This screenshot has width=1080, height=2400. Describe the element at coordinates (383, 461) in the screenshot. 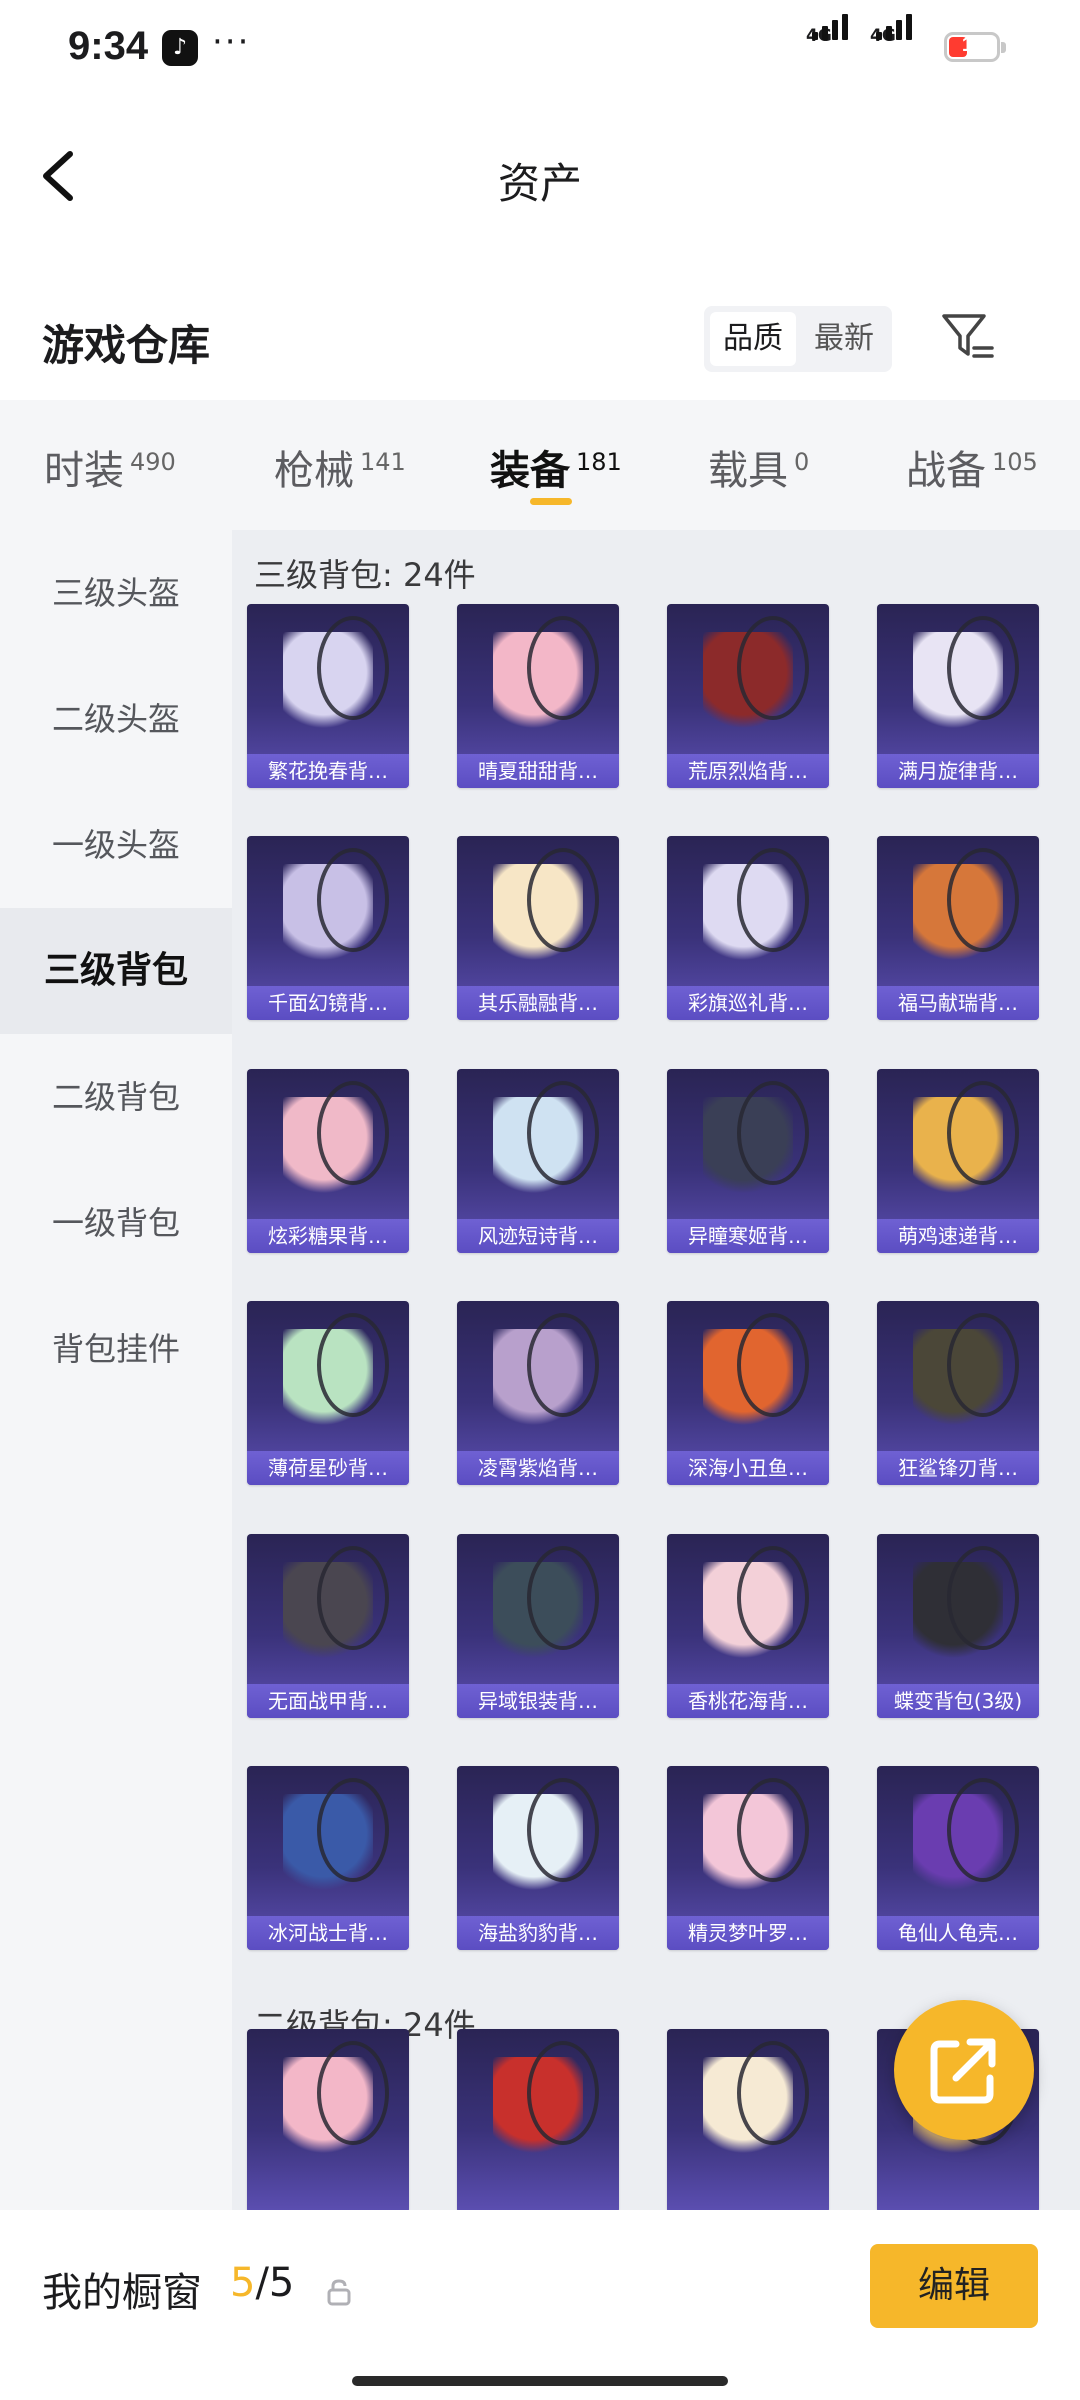

I see `tab-count: 141` at that location.